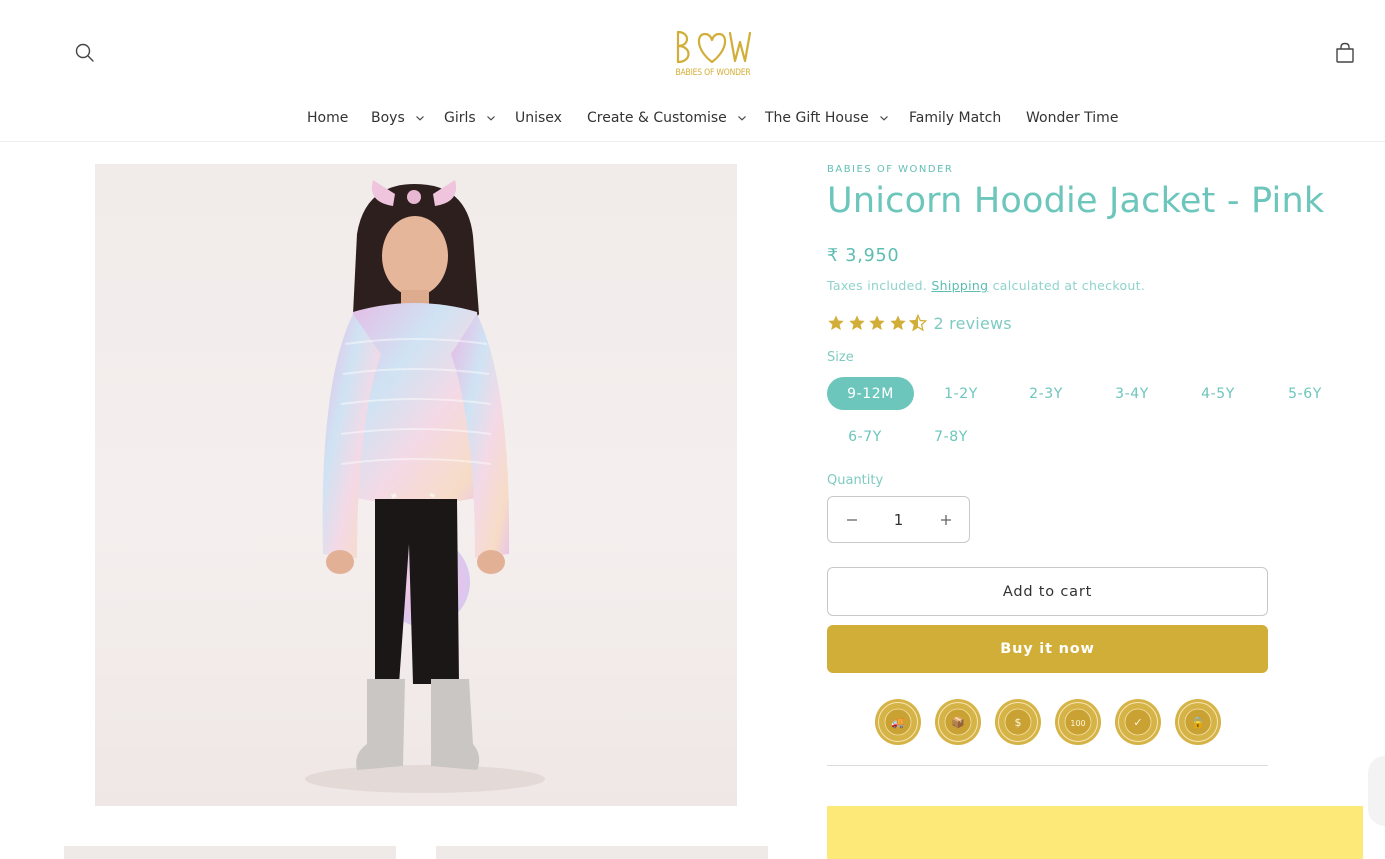  What do you see at coordinates (877, 285) in the screenshot?
I see `tax-prefix: Taxes included.` at bounding box center [877, 285].